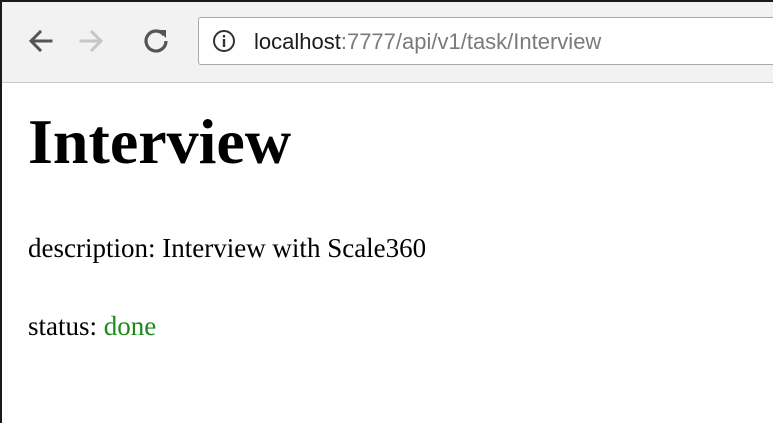 This screenshot has height=423, width=773. Describe the element at coordinates (294, 248) in the screenshot. I see `description-value: Interview with Scale360` at that location.